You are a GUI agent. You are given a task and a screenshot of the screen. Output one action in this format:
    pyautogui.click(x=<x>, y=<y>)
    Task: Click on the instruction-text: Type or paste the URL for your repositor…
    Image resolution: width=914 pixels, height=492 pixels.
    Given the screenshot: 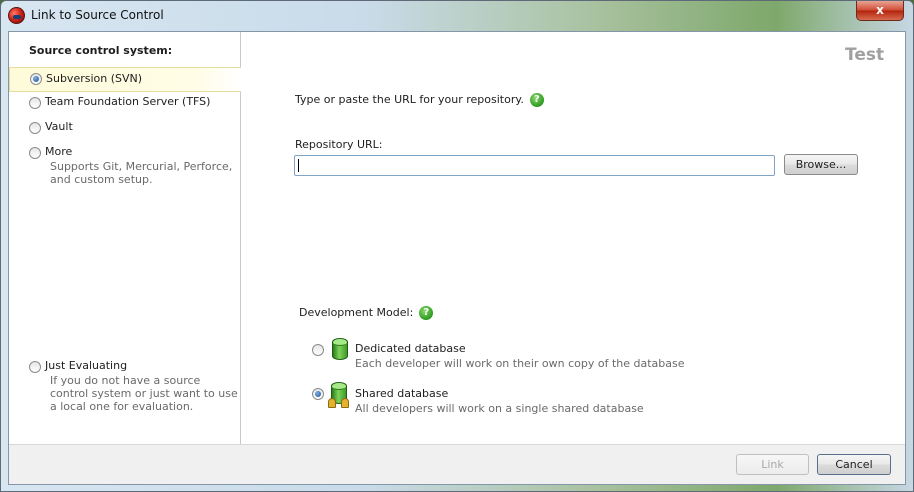 What is the action you would take?
    pyautogui.click(x=419, y=100)
    